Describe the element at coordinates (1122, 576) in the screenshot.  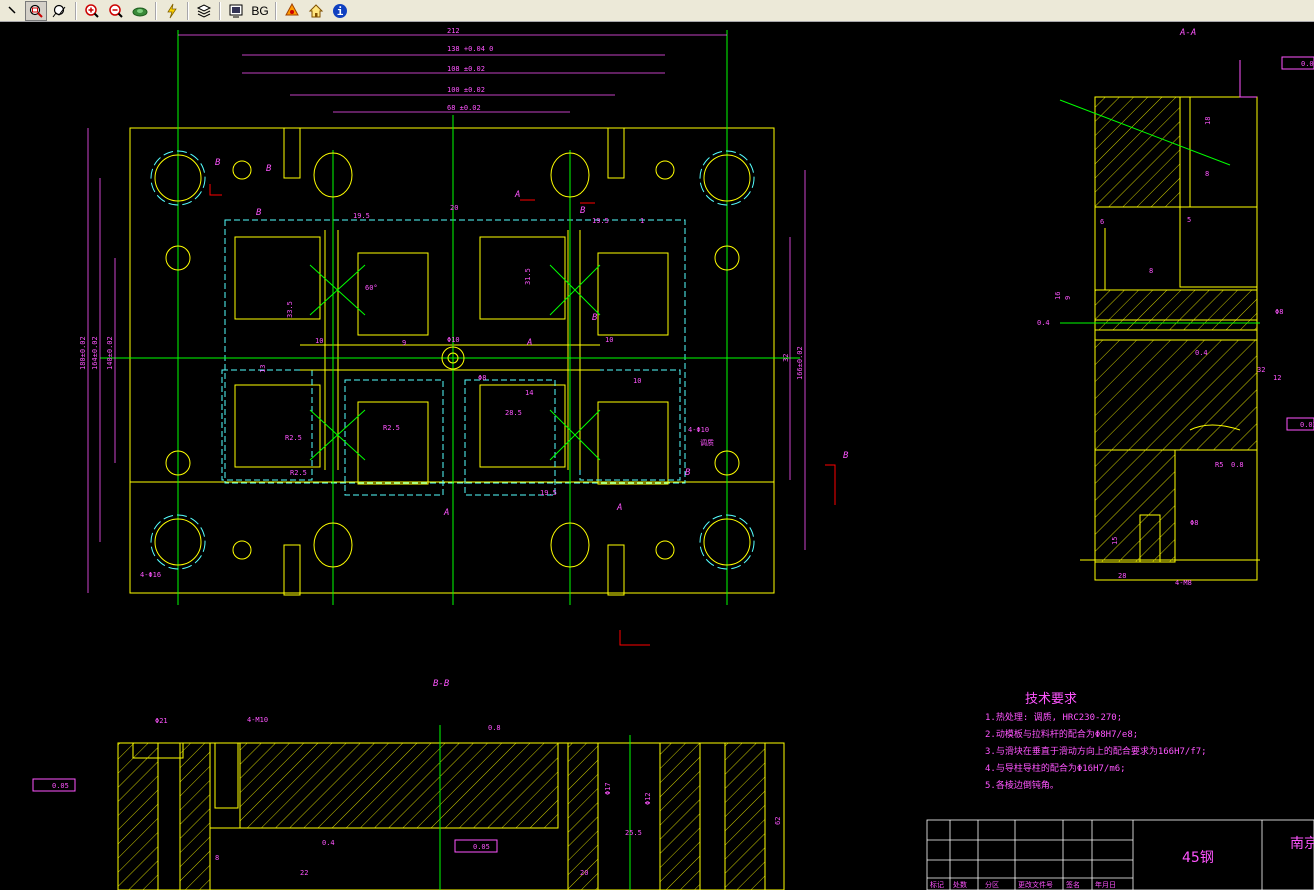
I see `dimension-label: 28` at that location.